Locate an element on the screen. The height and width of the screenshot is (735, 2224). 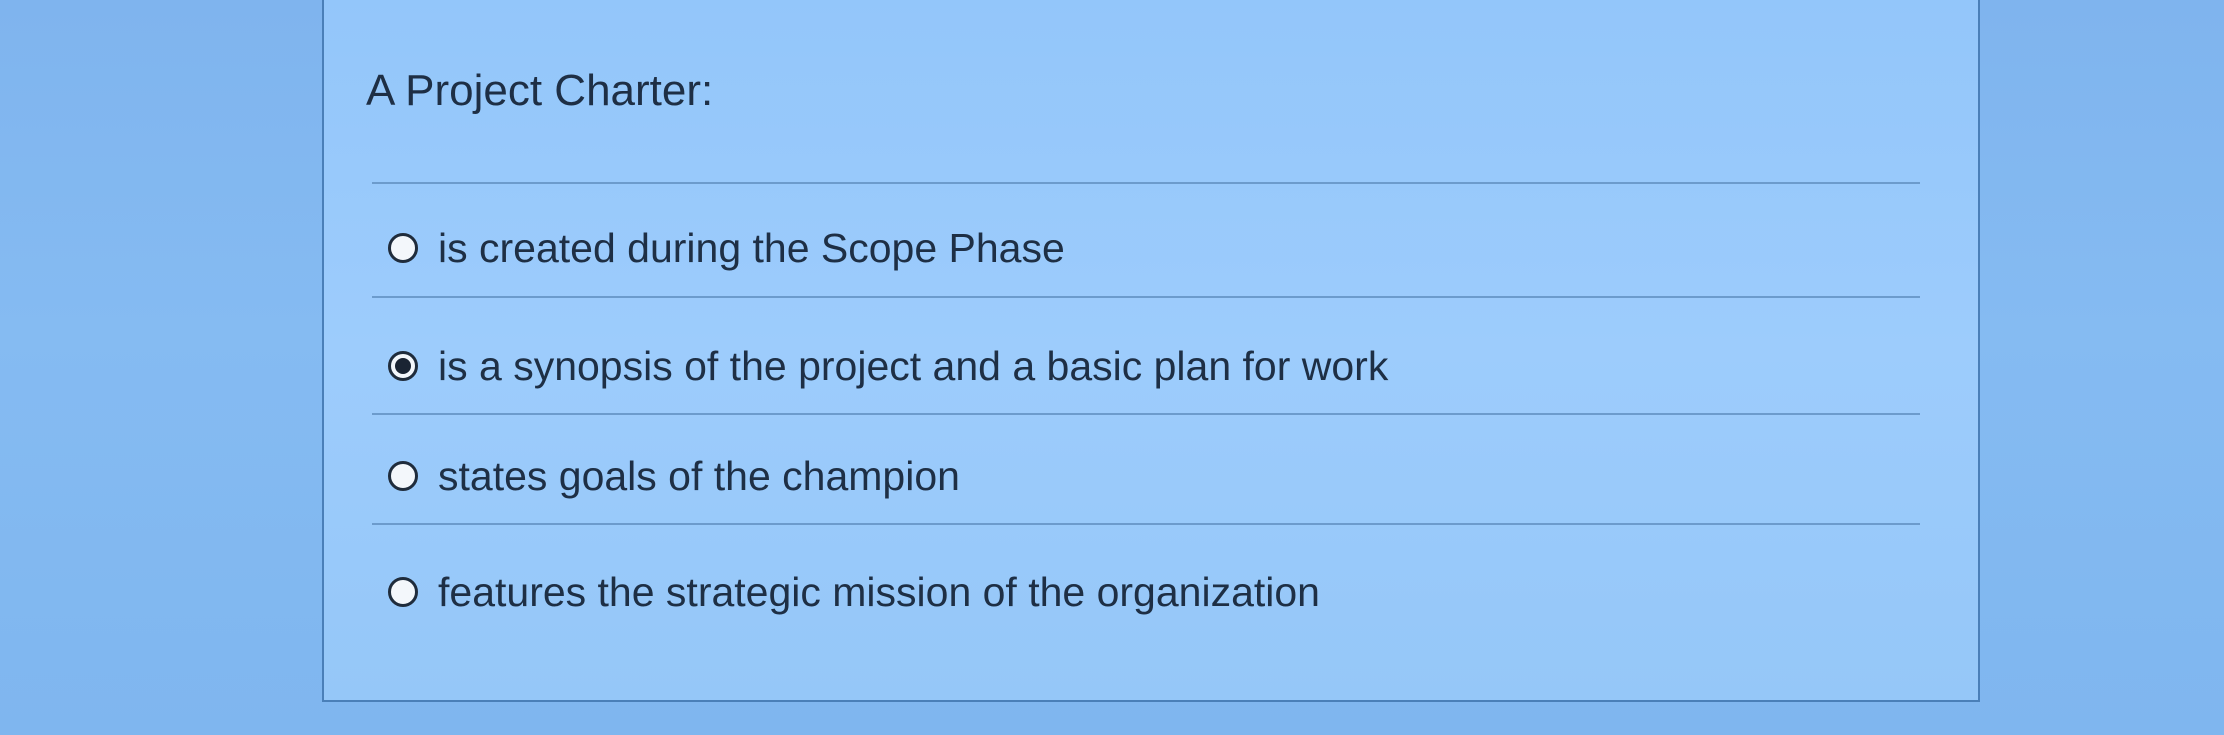
radio-dot is located at coordinates (403, 366).